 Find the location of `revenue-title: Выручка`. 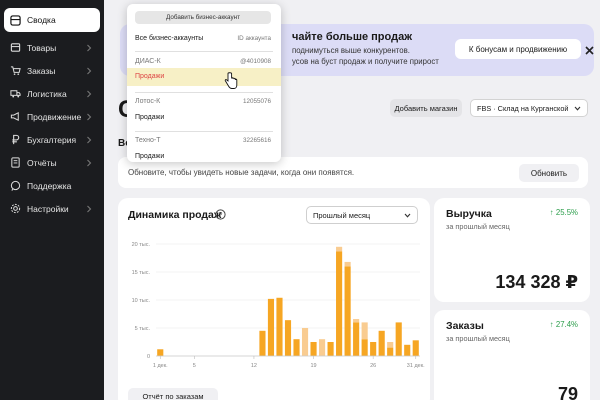

revenue-title: Выручка is located at coordinates (469, 214).